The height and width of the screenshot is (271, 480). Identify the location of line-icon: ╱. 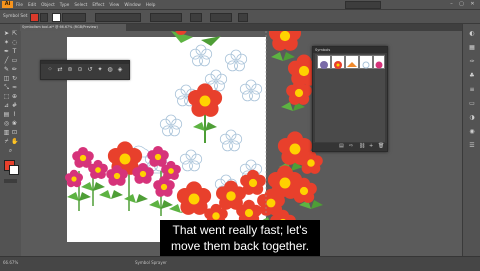
(6, 60).